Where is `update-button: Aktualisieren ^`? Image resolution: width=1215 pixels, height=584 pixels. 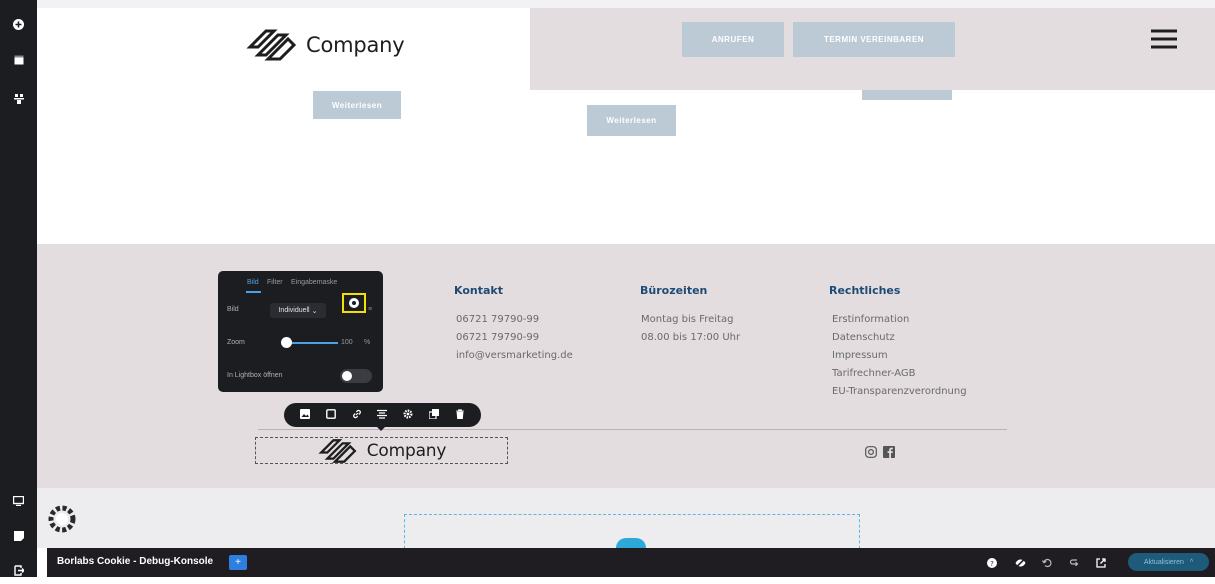
update-button: Aktualisieren ^ is located at coordinates (1168, 562).